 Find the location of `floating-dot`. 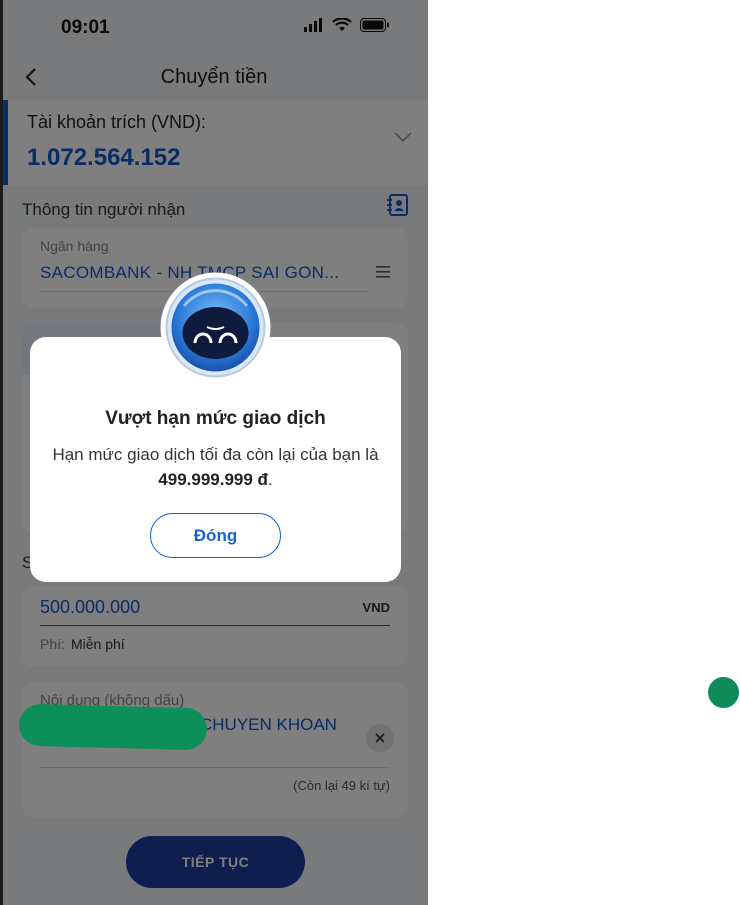

floating-dot is located at coordinates (723, 692).